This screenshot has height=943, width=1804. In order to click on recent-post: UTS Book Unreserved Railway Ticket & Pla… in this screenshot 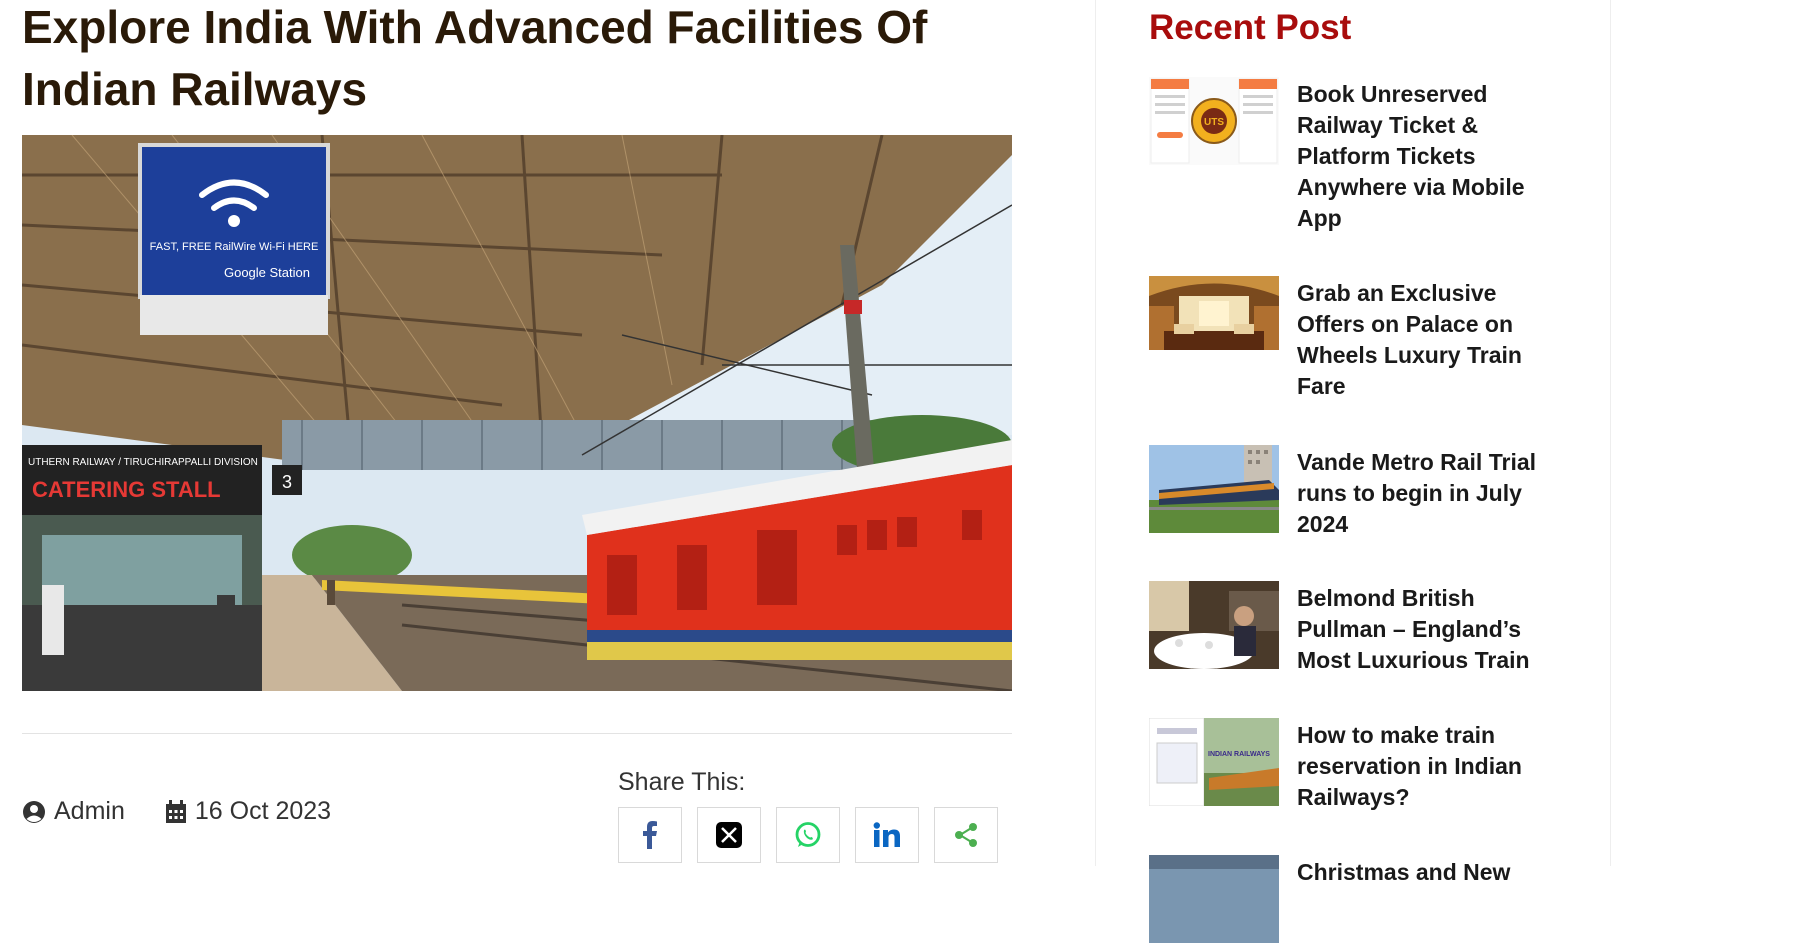, I will do `click(1369, 155)`.